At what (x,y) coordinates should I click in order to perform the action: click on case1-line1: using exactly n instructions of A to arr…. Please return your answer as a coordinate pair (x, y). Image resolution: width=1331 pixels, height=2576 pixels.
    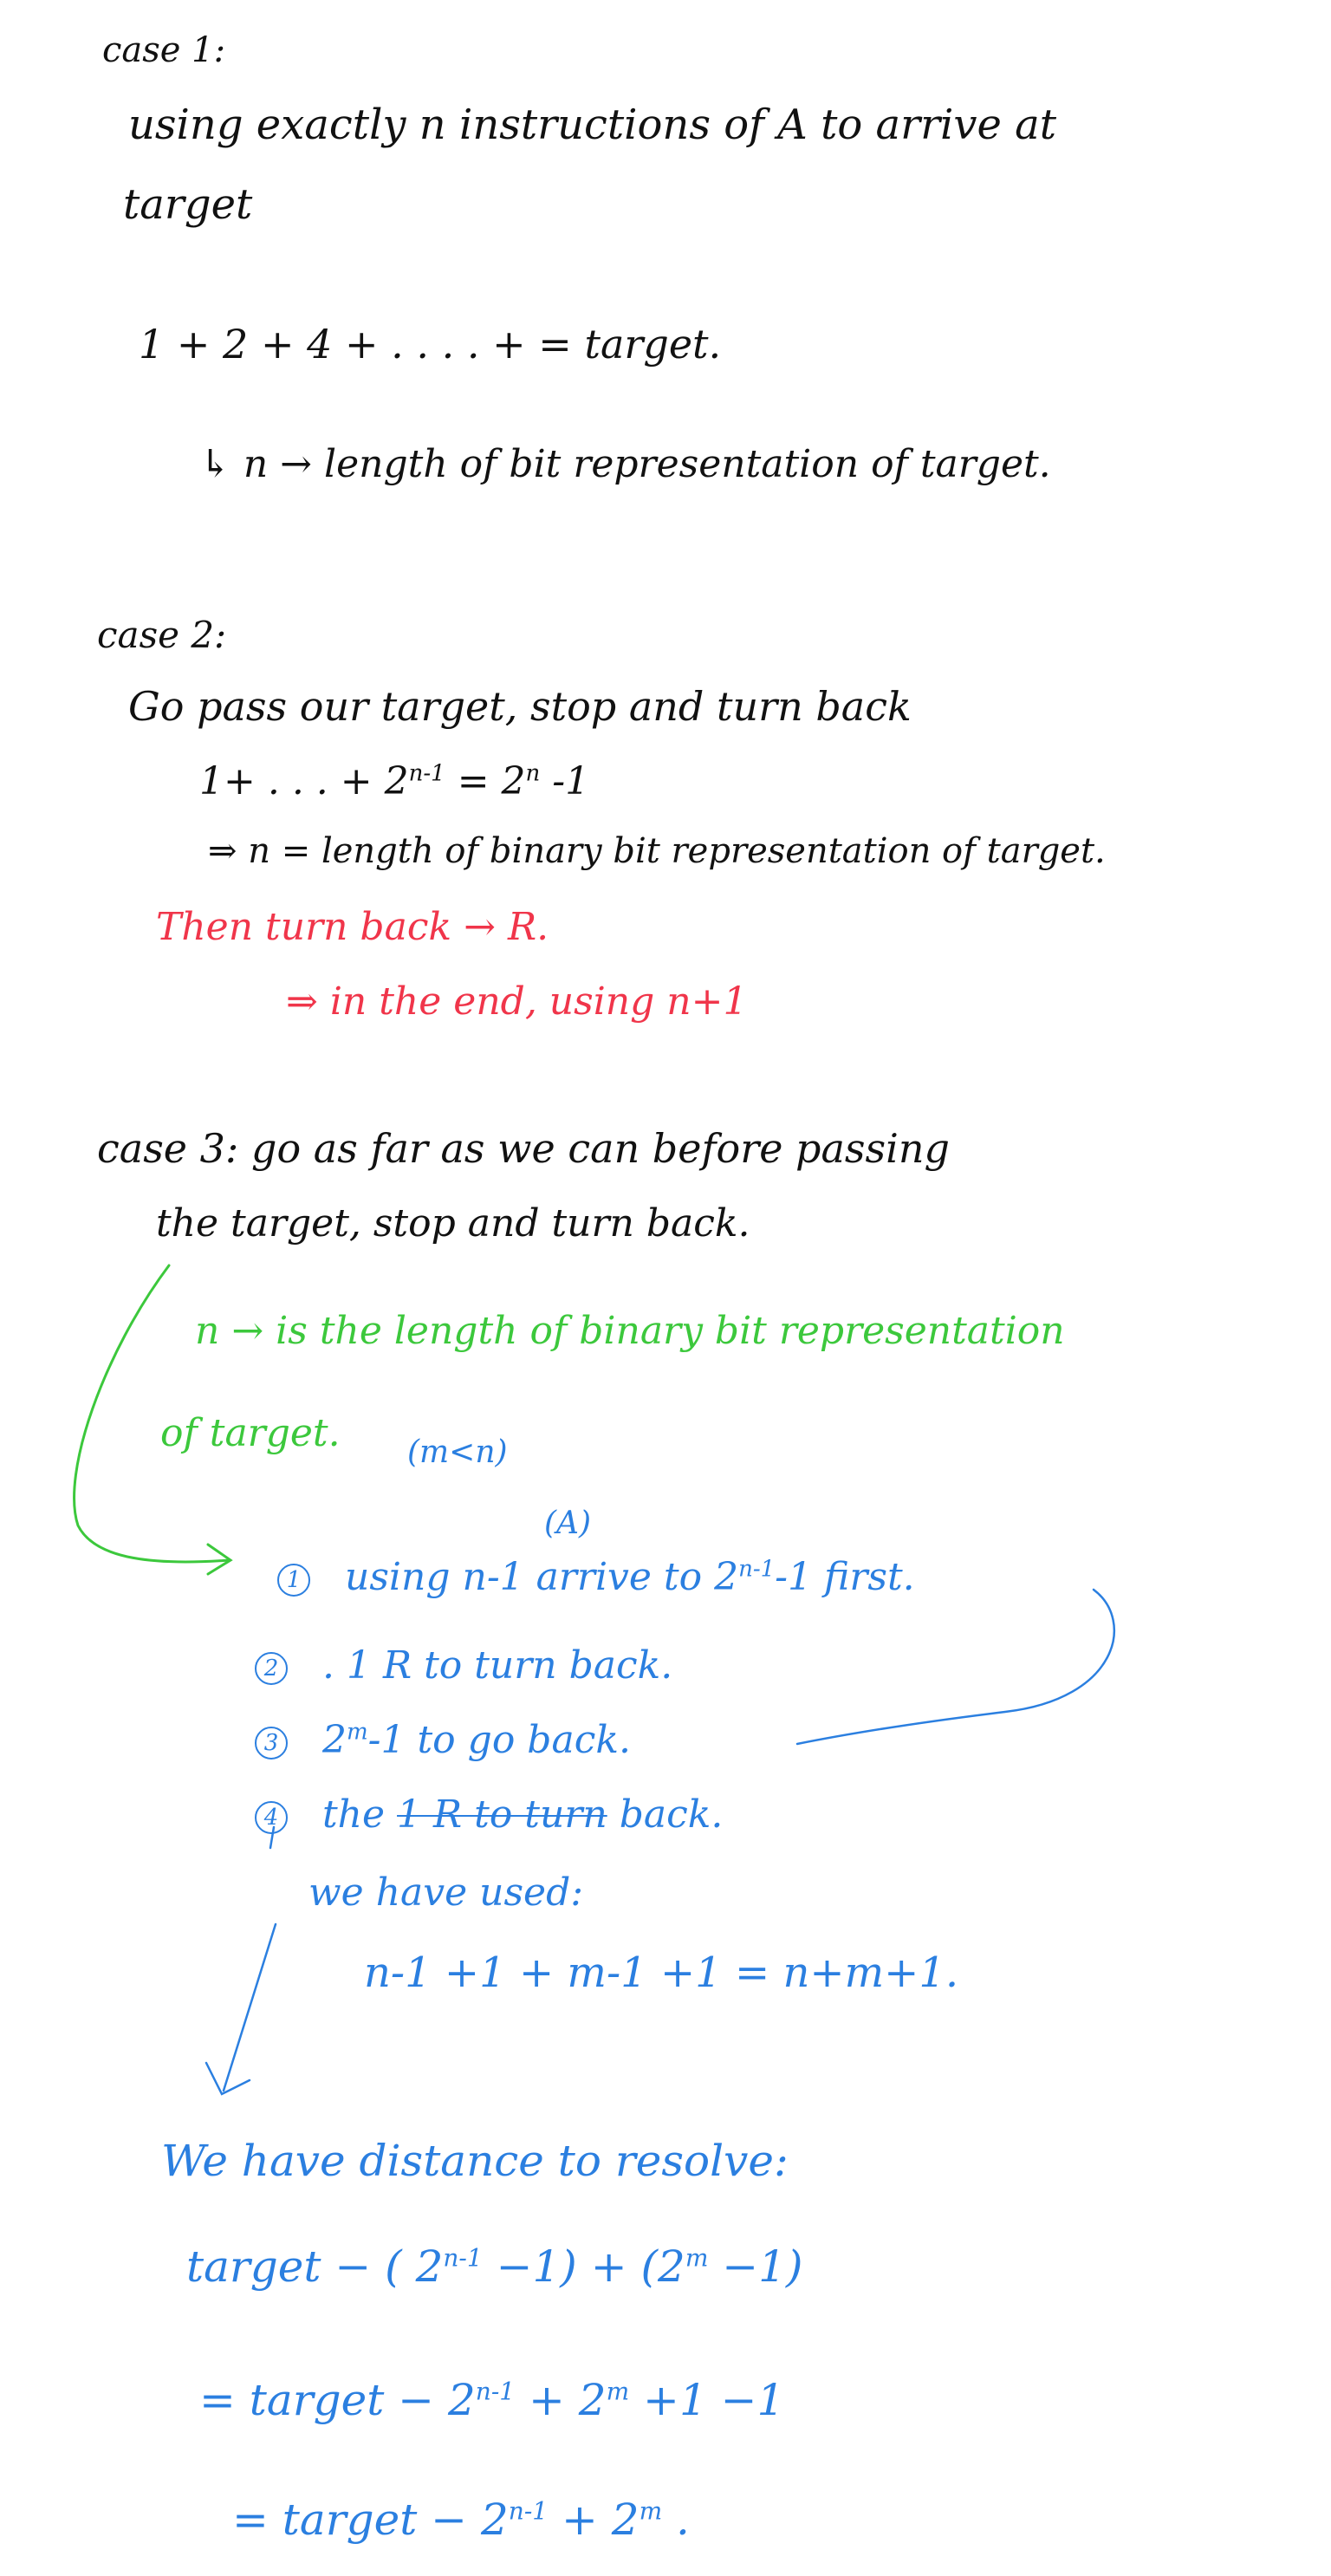
    Looking at the image, I should click on (592, 125).